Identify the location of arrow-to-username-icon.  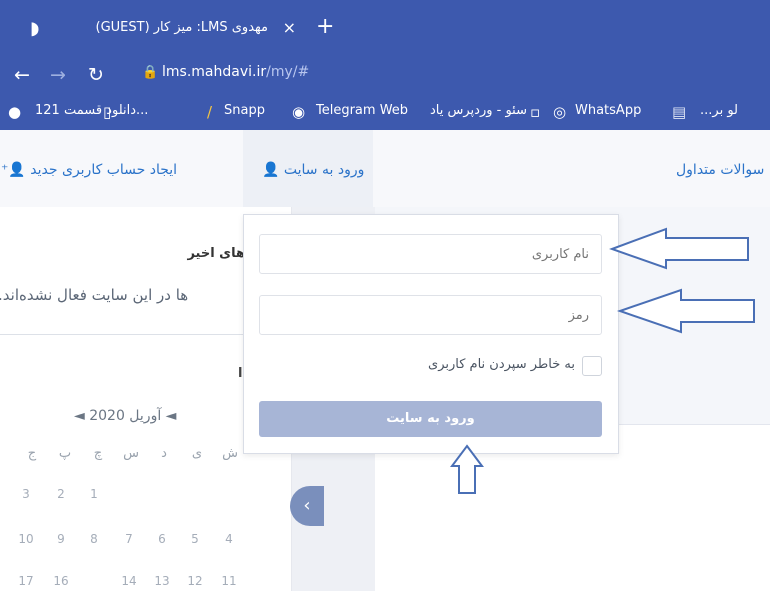
(679, 248).